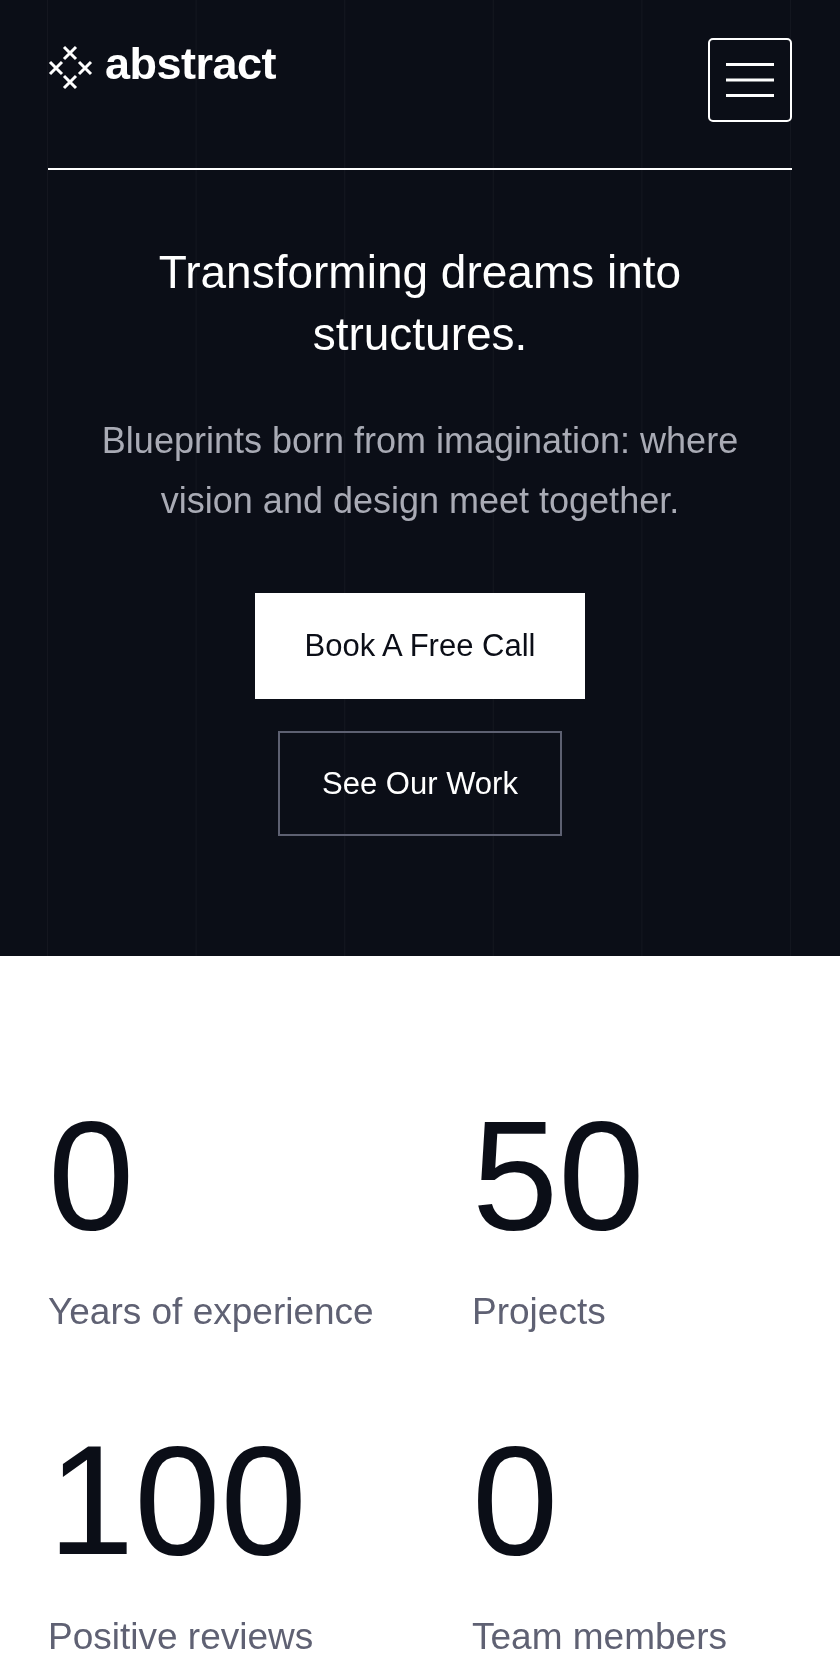  Describe the element at coordinates (181, 1637) in the screenshot. I see `stat-label: Positive reviews` at that location.